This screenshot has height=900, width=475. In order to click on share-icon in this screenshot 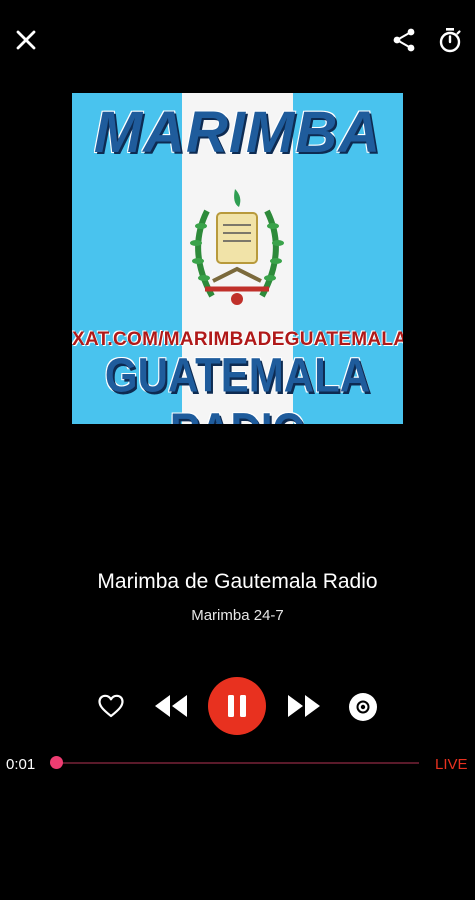, I will do `click(404, 40)`.